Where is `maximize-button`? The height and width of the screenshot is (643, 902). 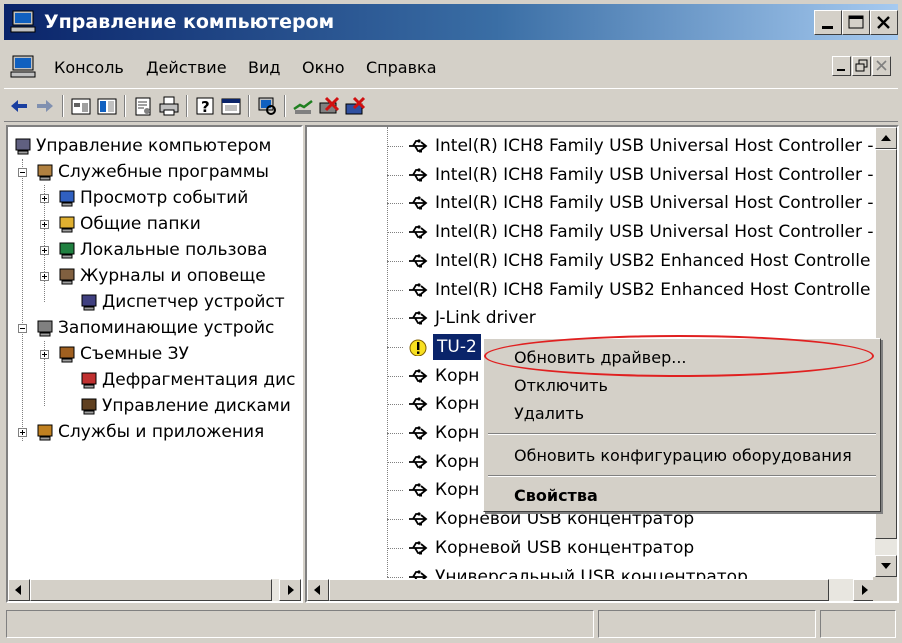
maximize-button is located at coordinates (856, 22).